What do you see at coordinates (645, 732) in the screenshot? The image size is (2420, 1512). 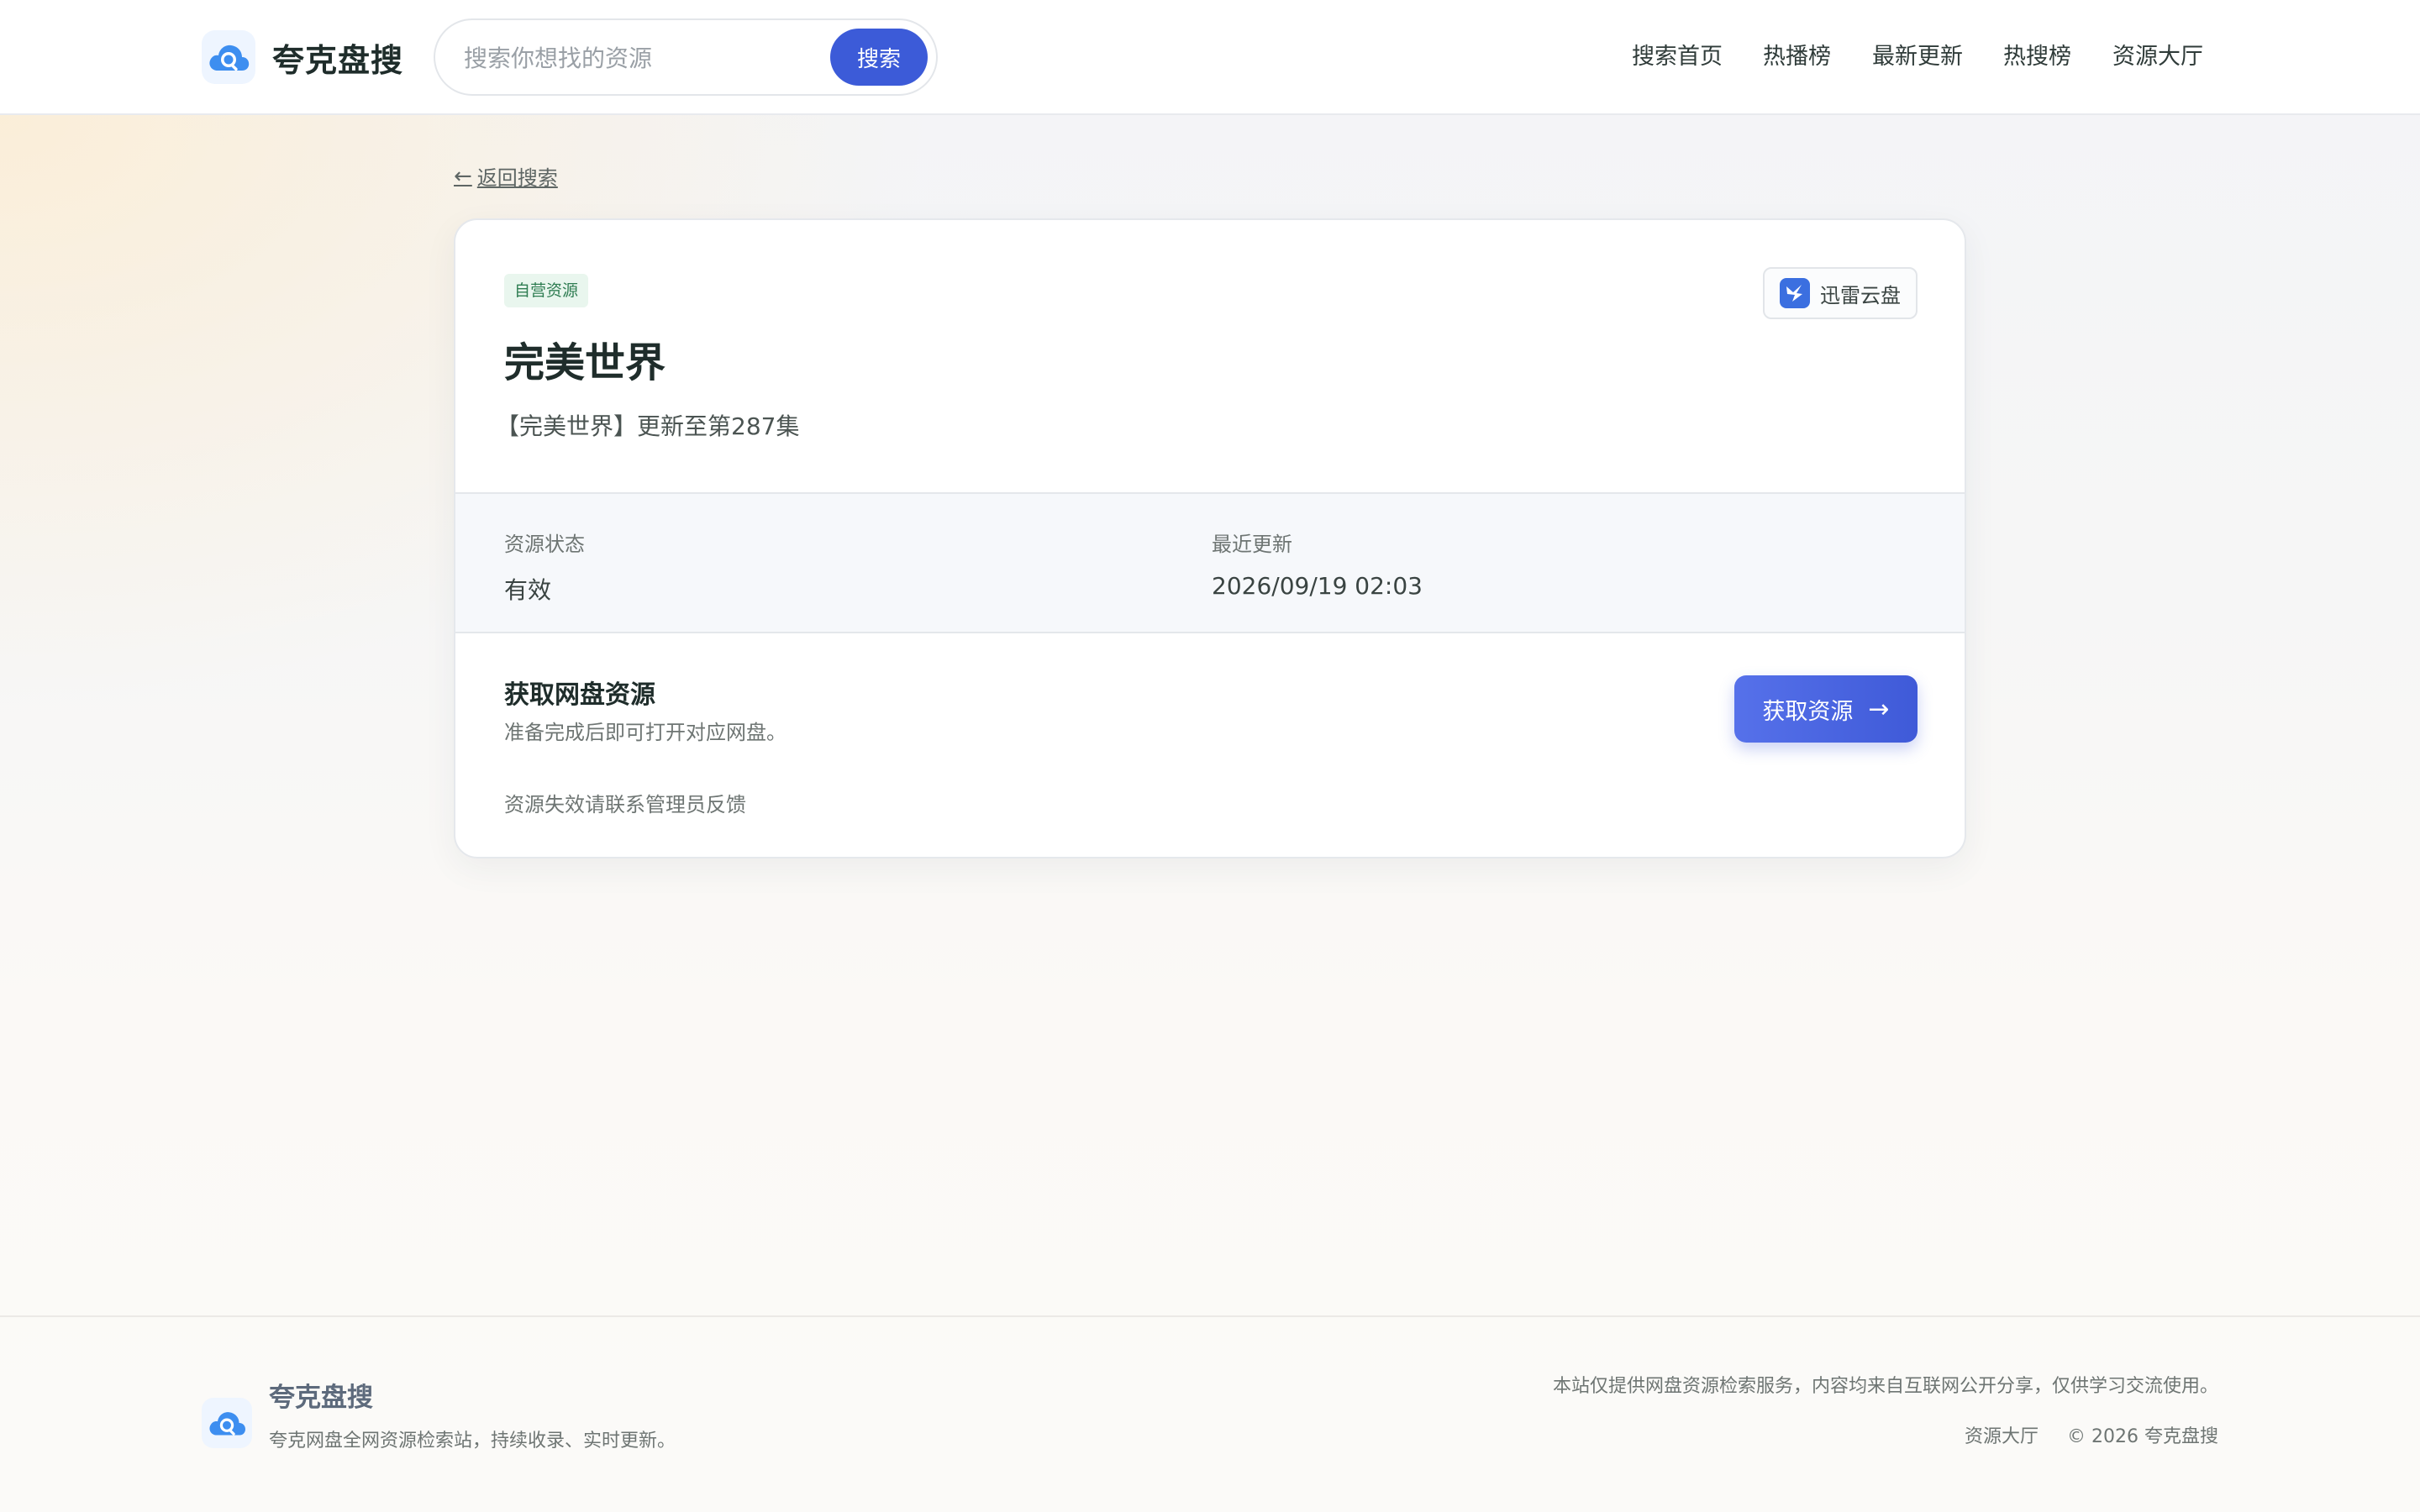 I see `get-resource-description: 准备完成后即可打开对应网盘。` at bounding box center [645, 732].